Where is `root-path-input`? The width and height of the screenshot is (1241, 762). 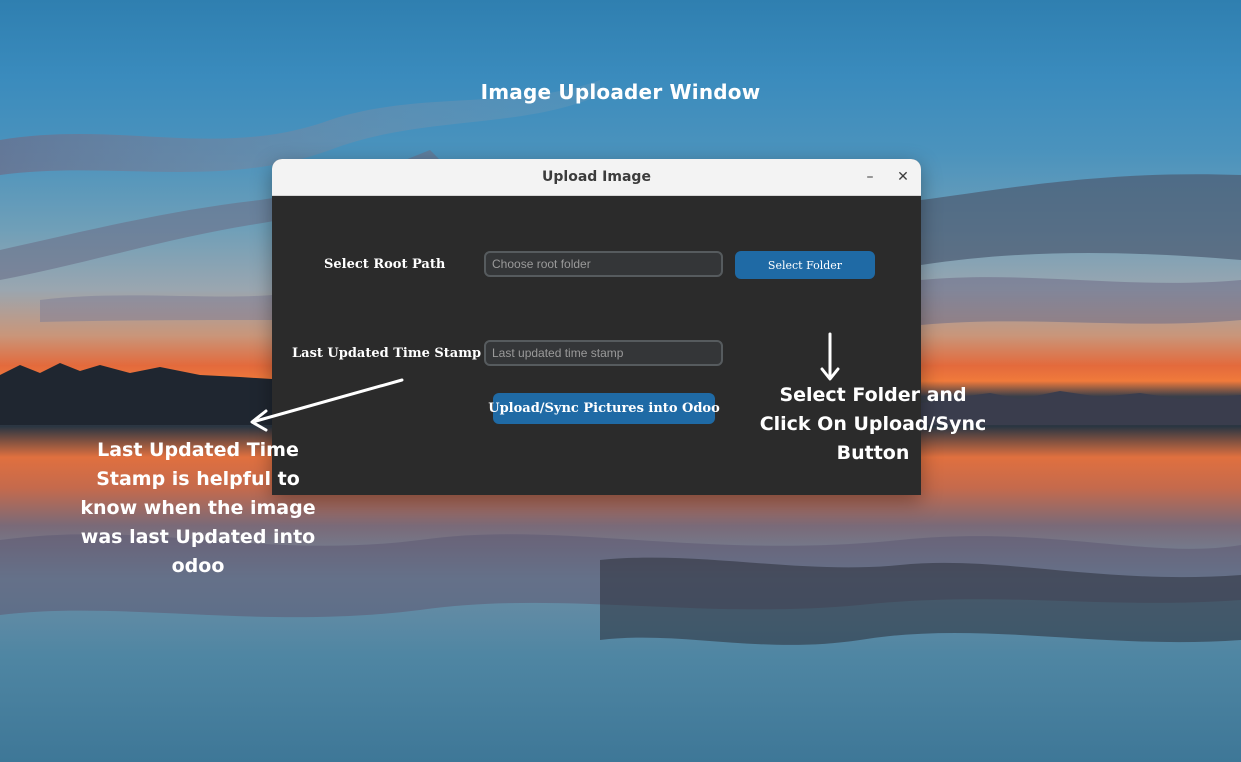 root-path-input is located at coordinates (603, 264).